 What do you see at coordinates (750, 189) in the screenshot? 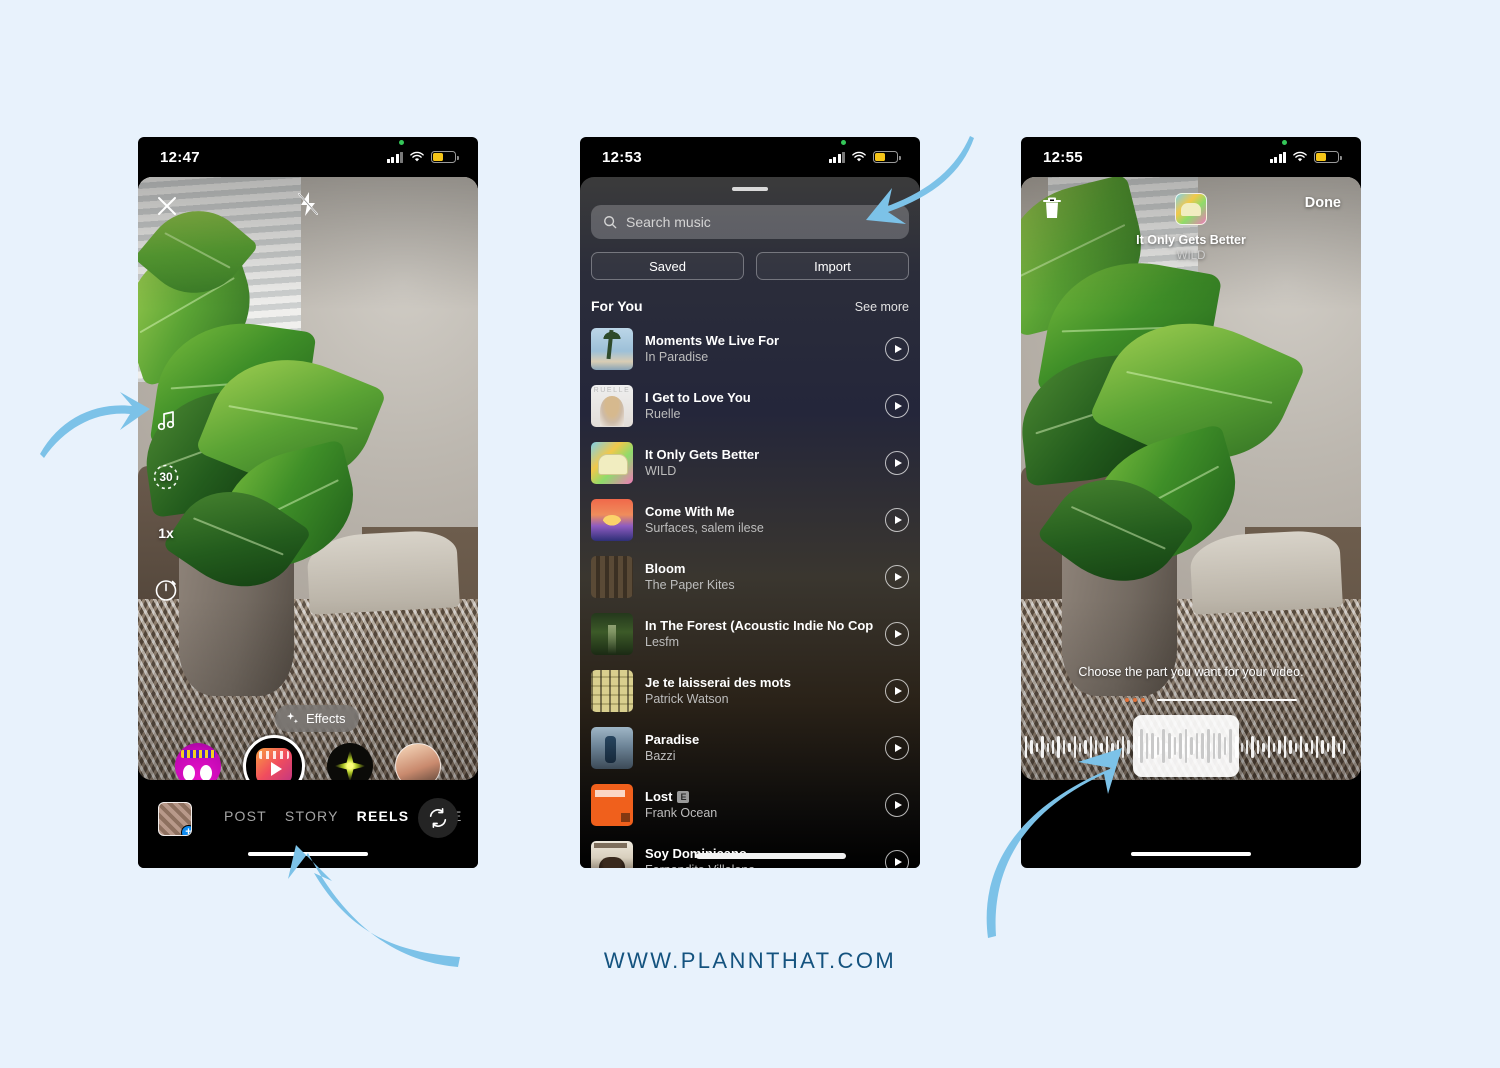
I see `sheet-grabber` at bounding box center [750, 189].